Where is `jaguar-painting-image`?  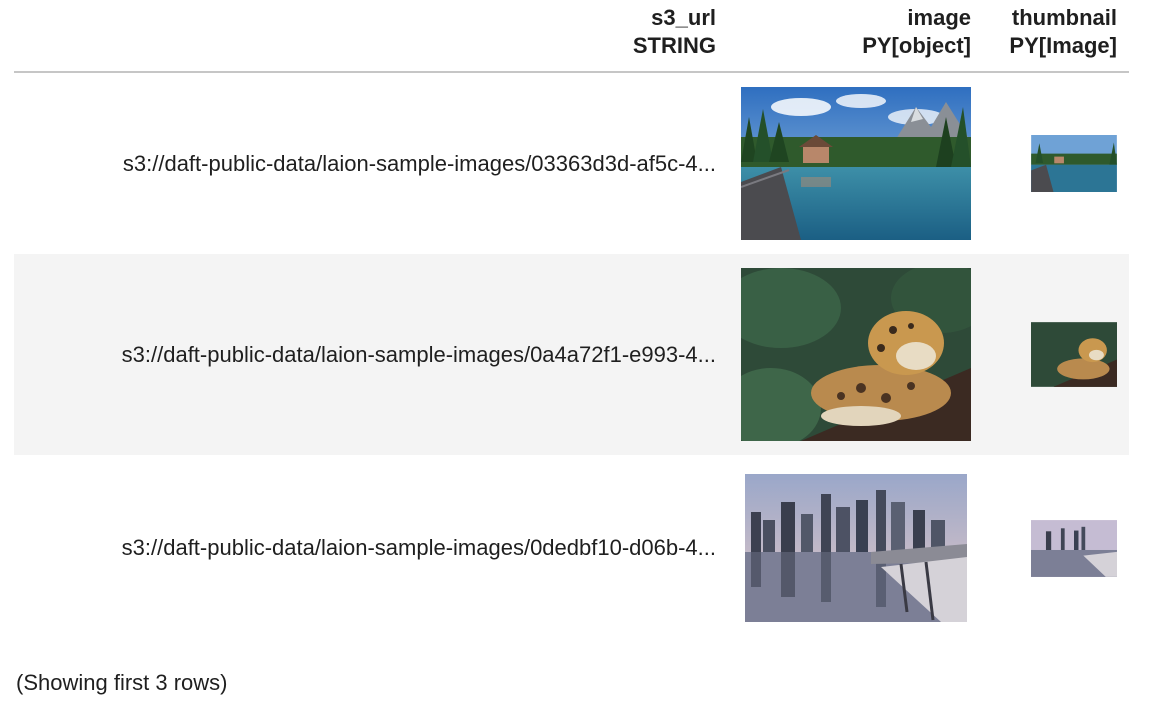
jaguar-painting-image is located at coordinates (856, 354).